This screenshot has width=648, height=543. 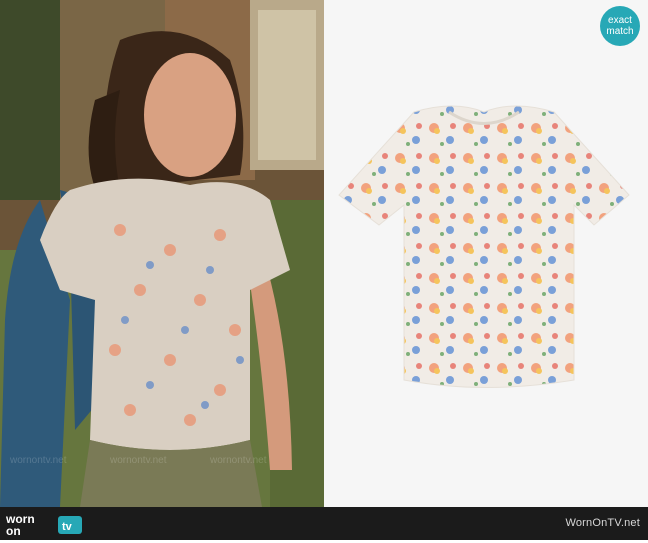 I want to click on site-name: WornOnTV.net, so click(x=602, y=523).